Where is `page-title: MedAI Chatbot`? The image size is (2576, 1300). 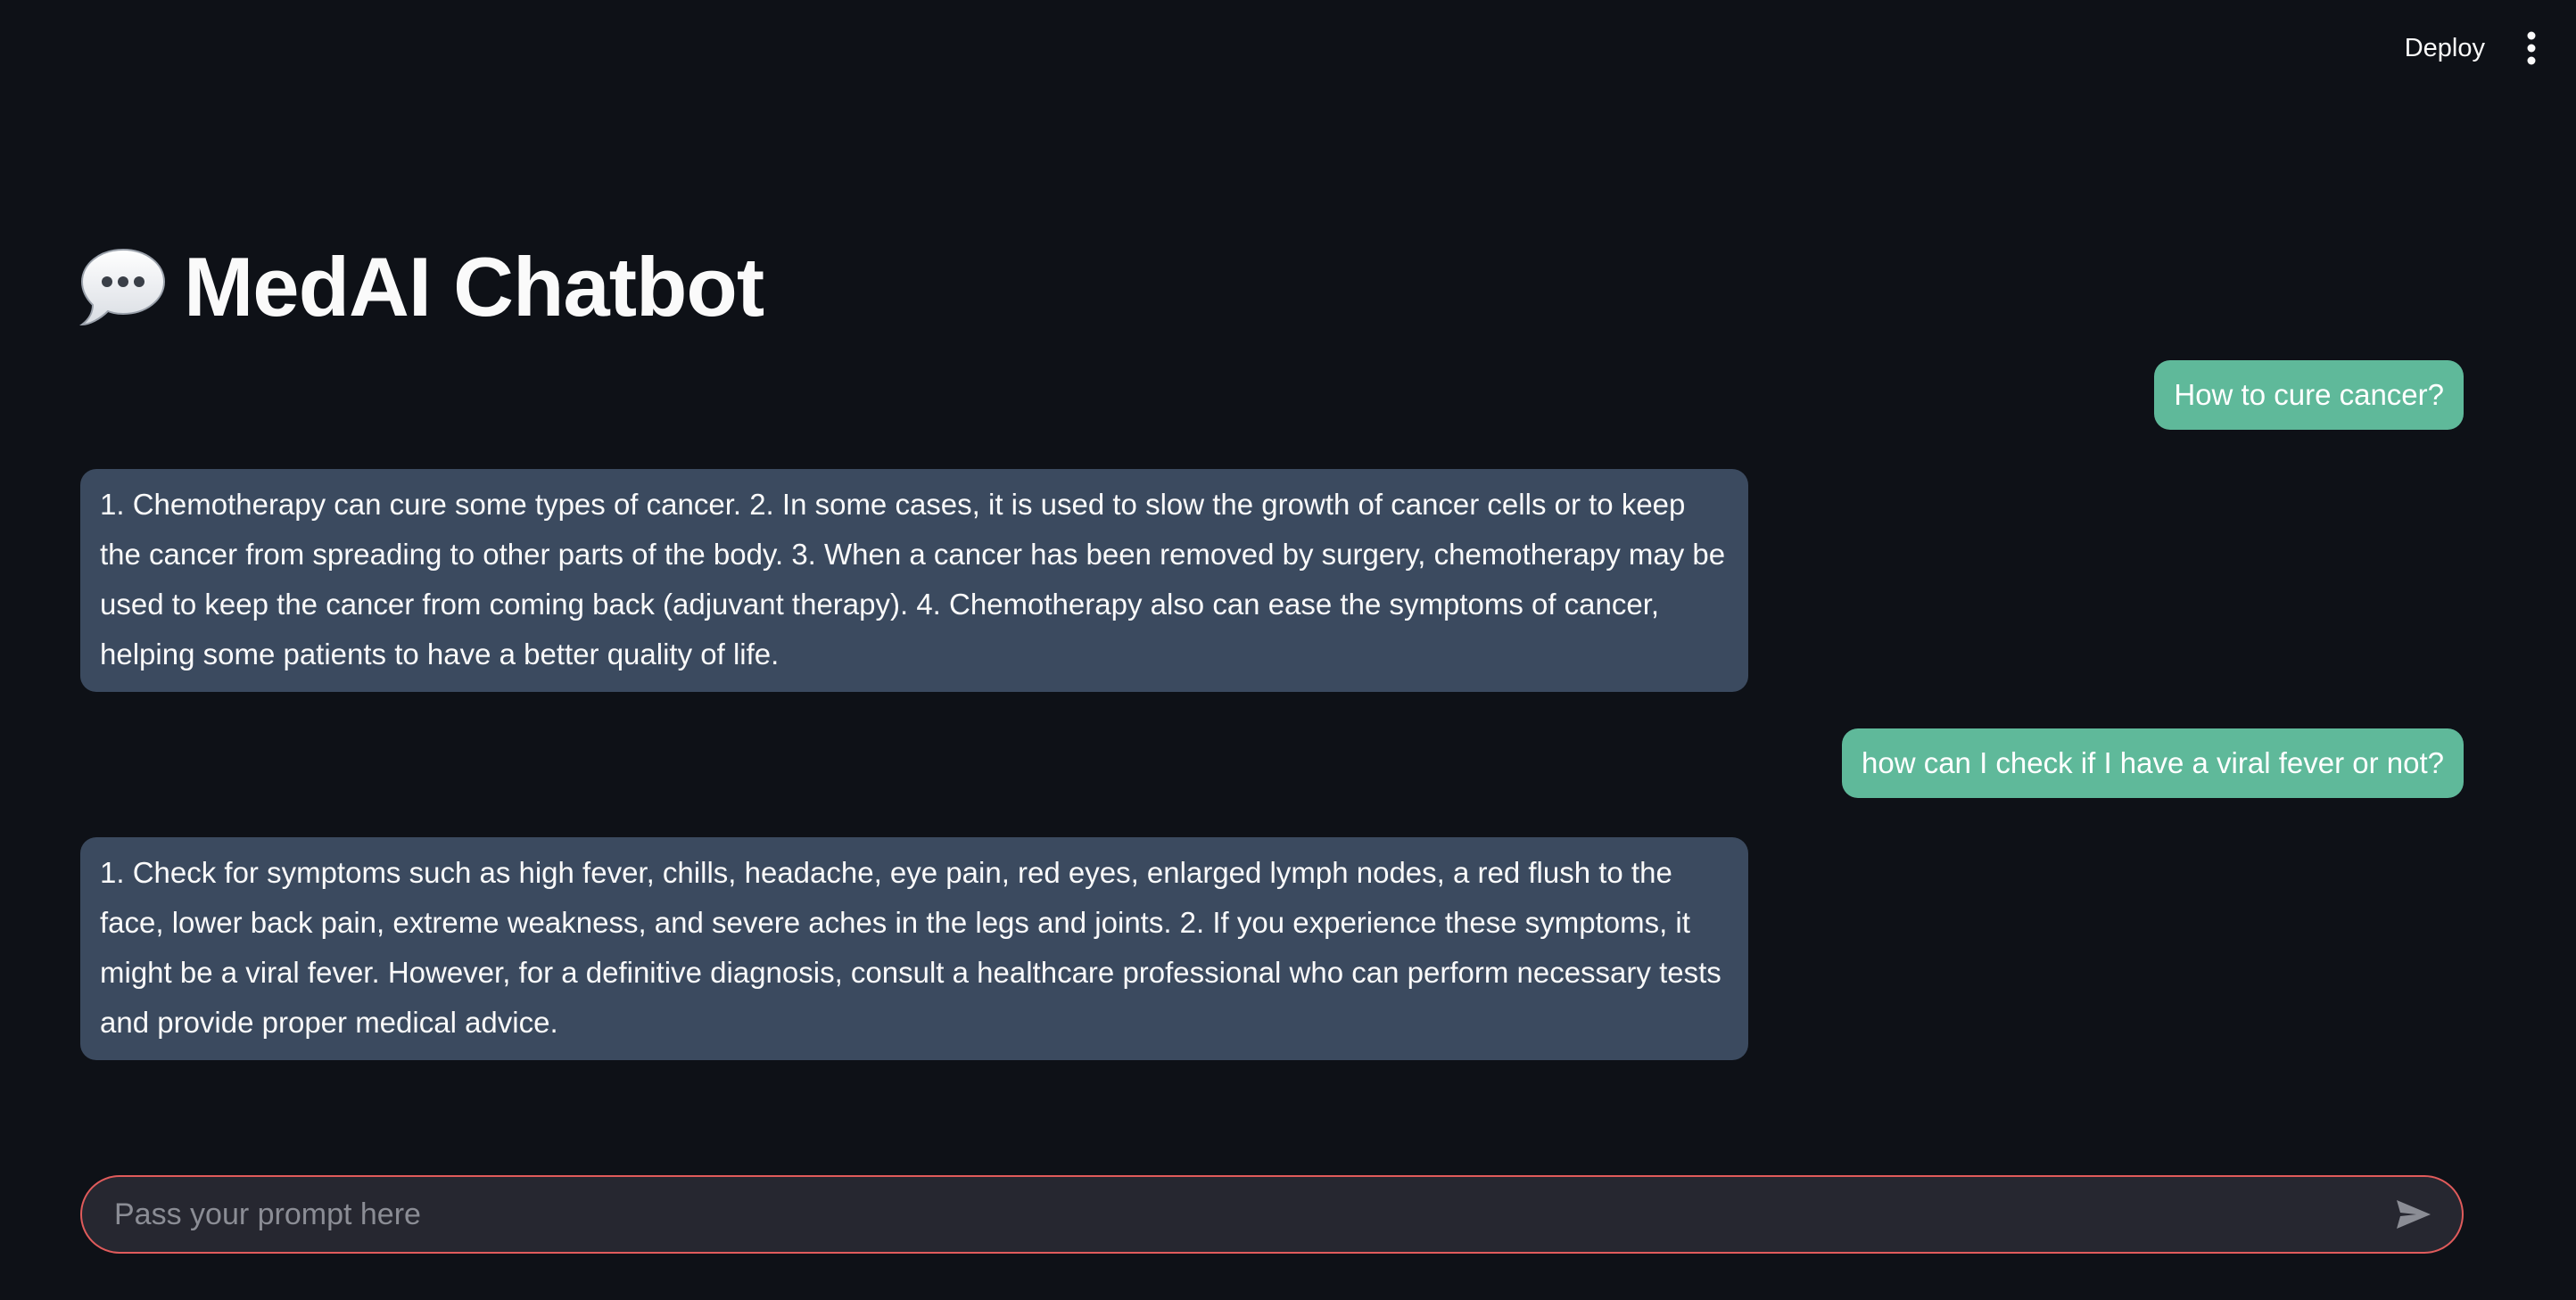
page-title: MedAI Chatbot is located at coordinates (474, 286).